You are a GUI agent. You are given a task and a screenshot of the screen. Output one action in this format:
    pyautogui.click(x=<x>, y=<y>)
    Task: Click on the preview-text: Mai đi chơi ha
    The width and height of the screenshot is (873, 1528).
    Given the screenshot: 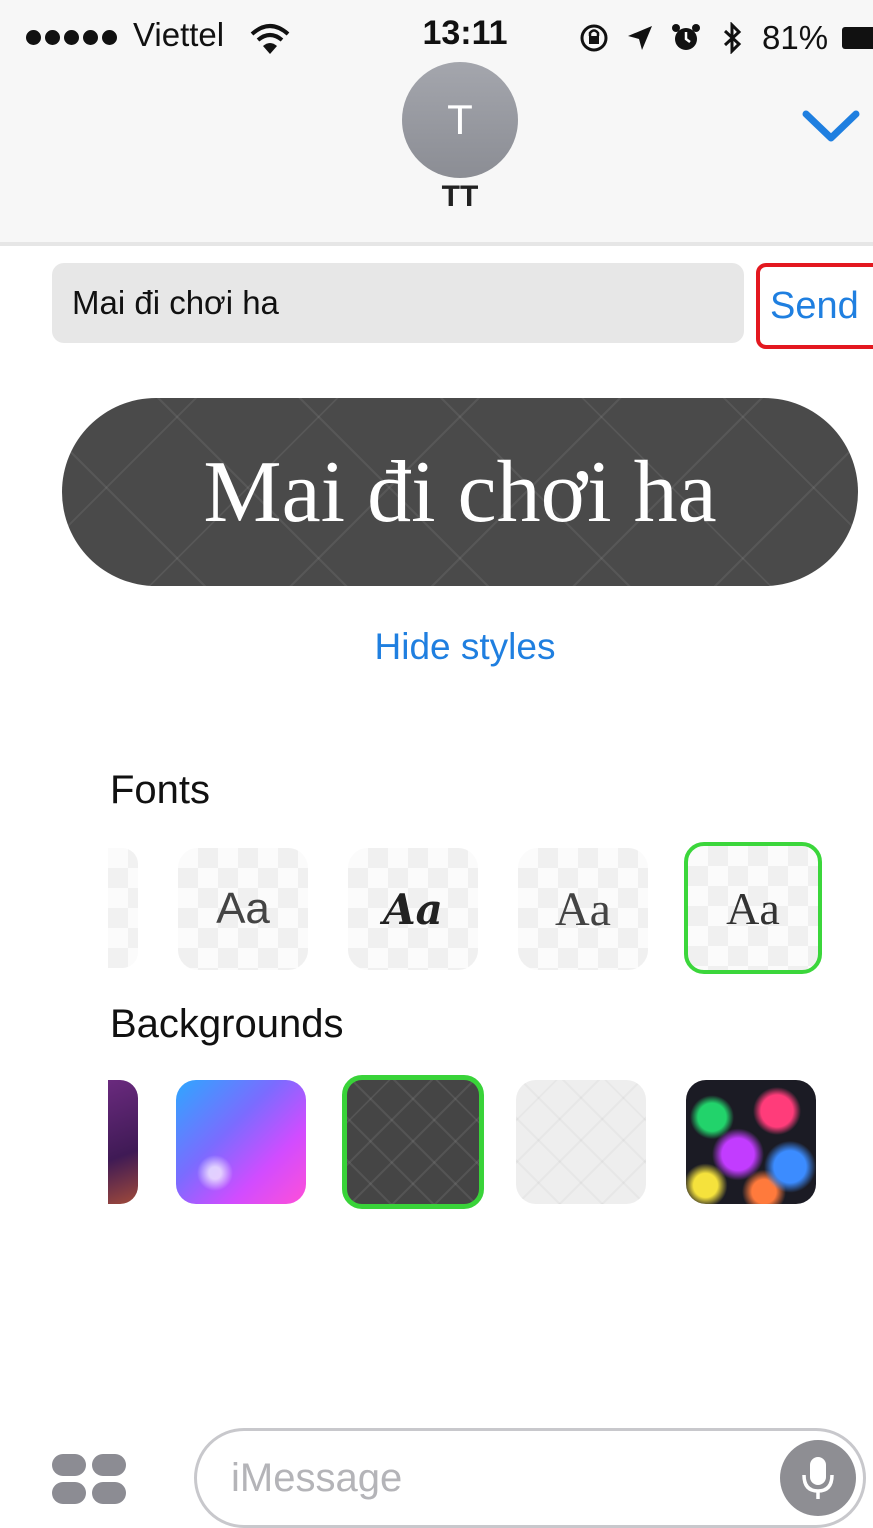 What is the action you would take?
    pyautogui.click(x=460, y=492)
    